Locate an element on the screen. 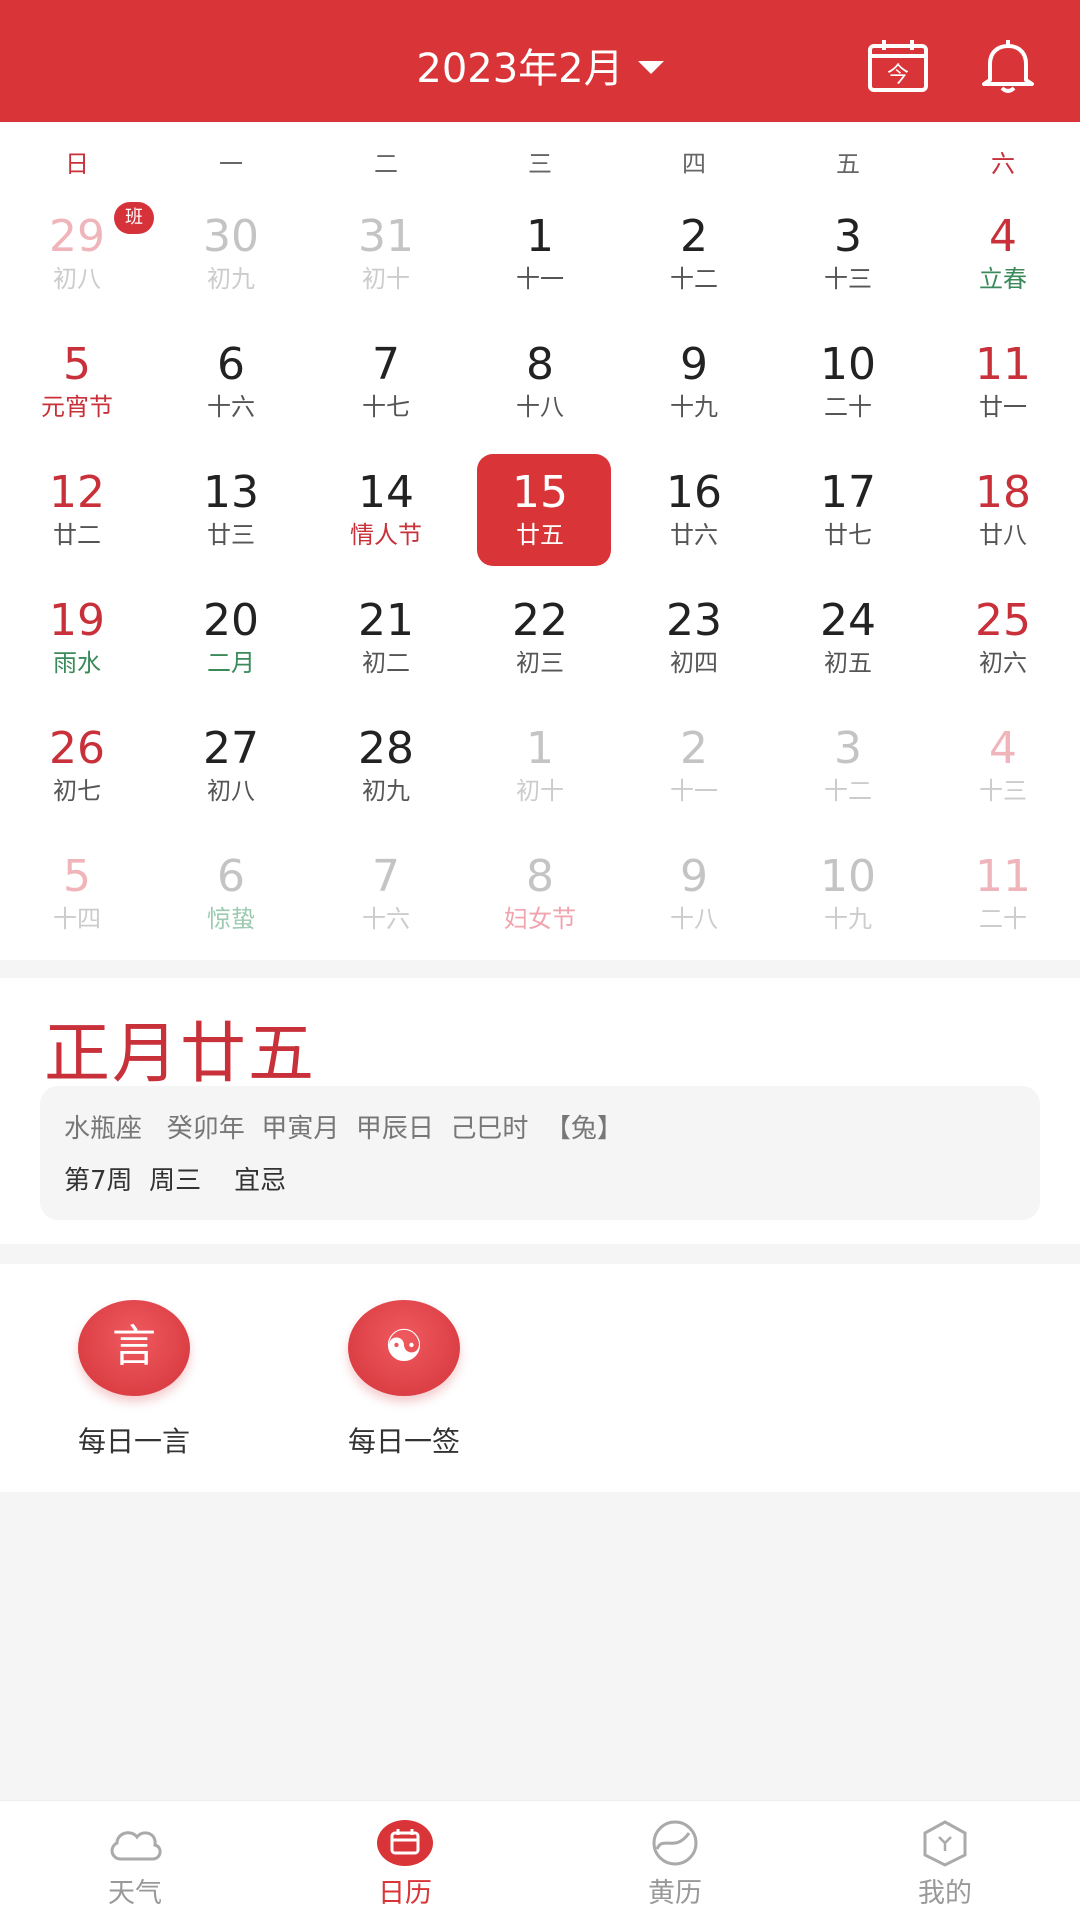 This screenshot has width=1080, height=1920. tab-profile: 我的 is located at coordinates (945, 1860).